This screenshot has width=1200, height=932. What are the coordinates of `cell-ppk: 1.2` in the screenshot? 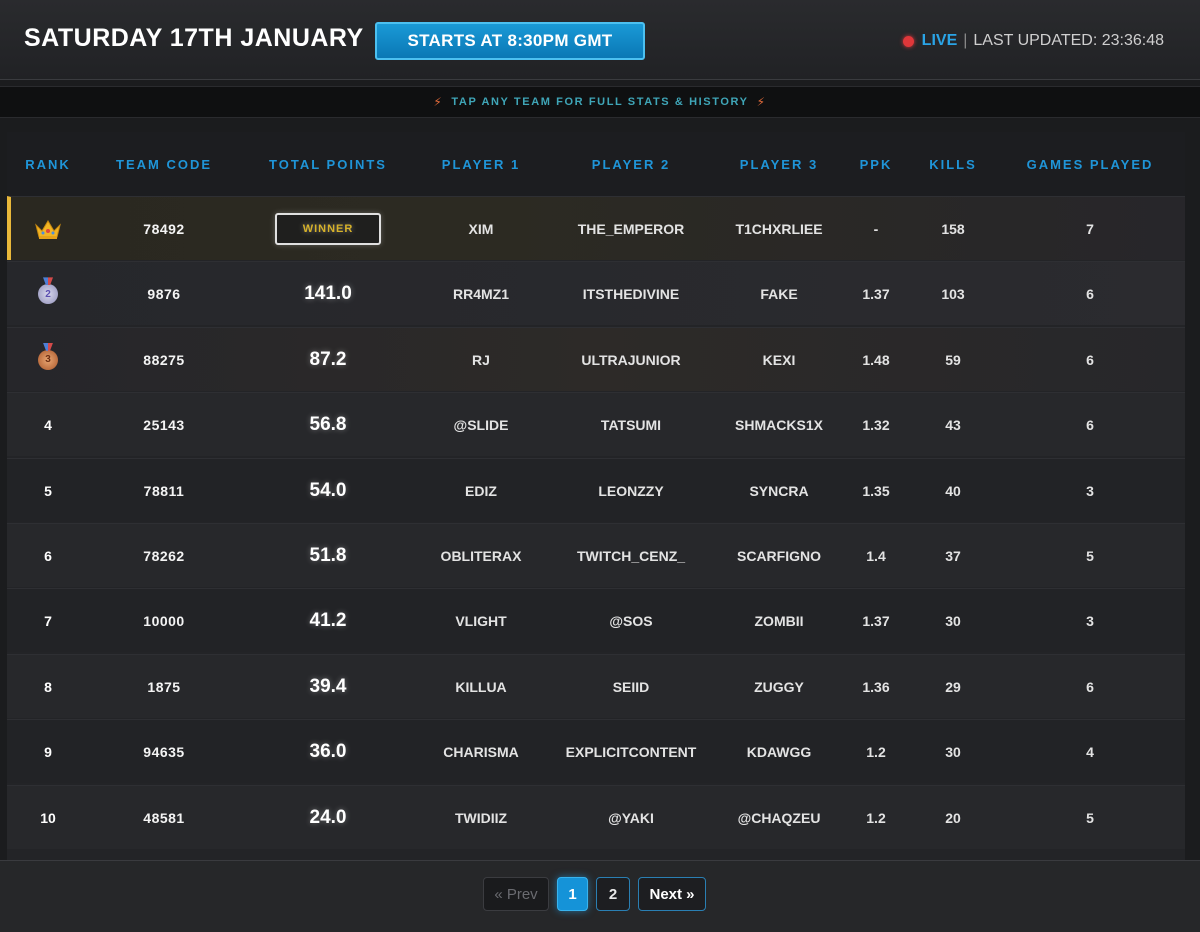 It's located at (876, 752).